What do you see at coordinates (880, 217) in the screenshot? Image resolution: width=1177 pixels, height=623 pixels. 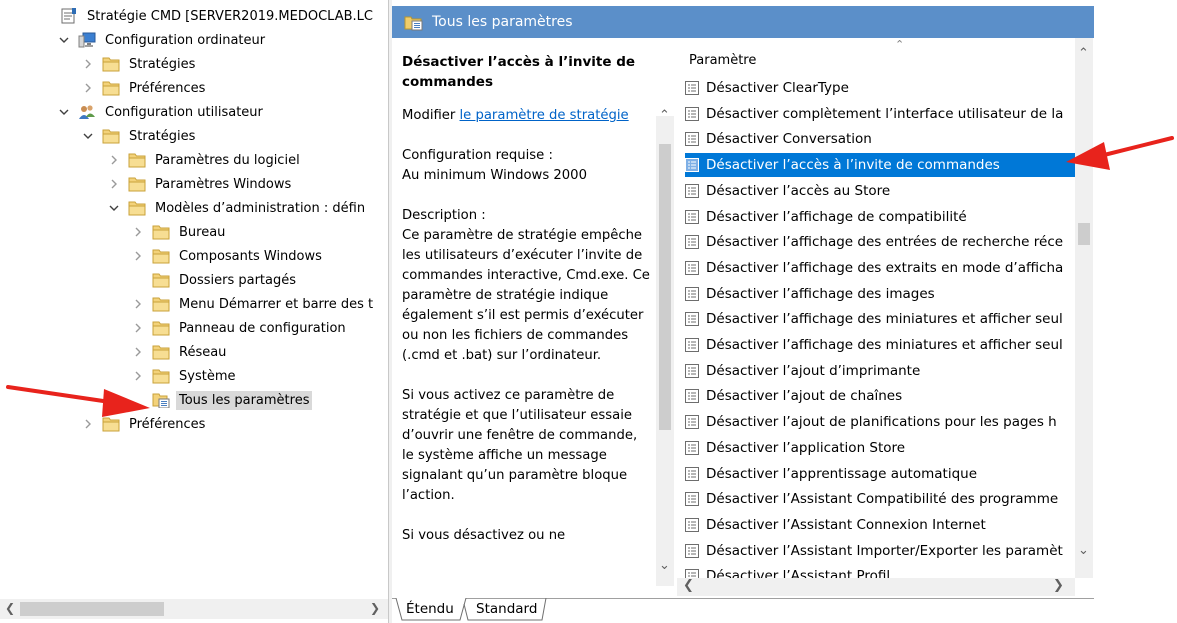 I see `setting-row: Désactiver l’affichage de compatibilité` at bounding box center [880, 217].